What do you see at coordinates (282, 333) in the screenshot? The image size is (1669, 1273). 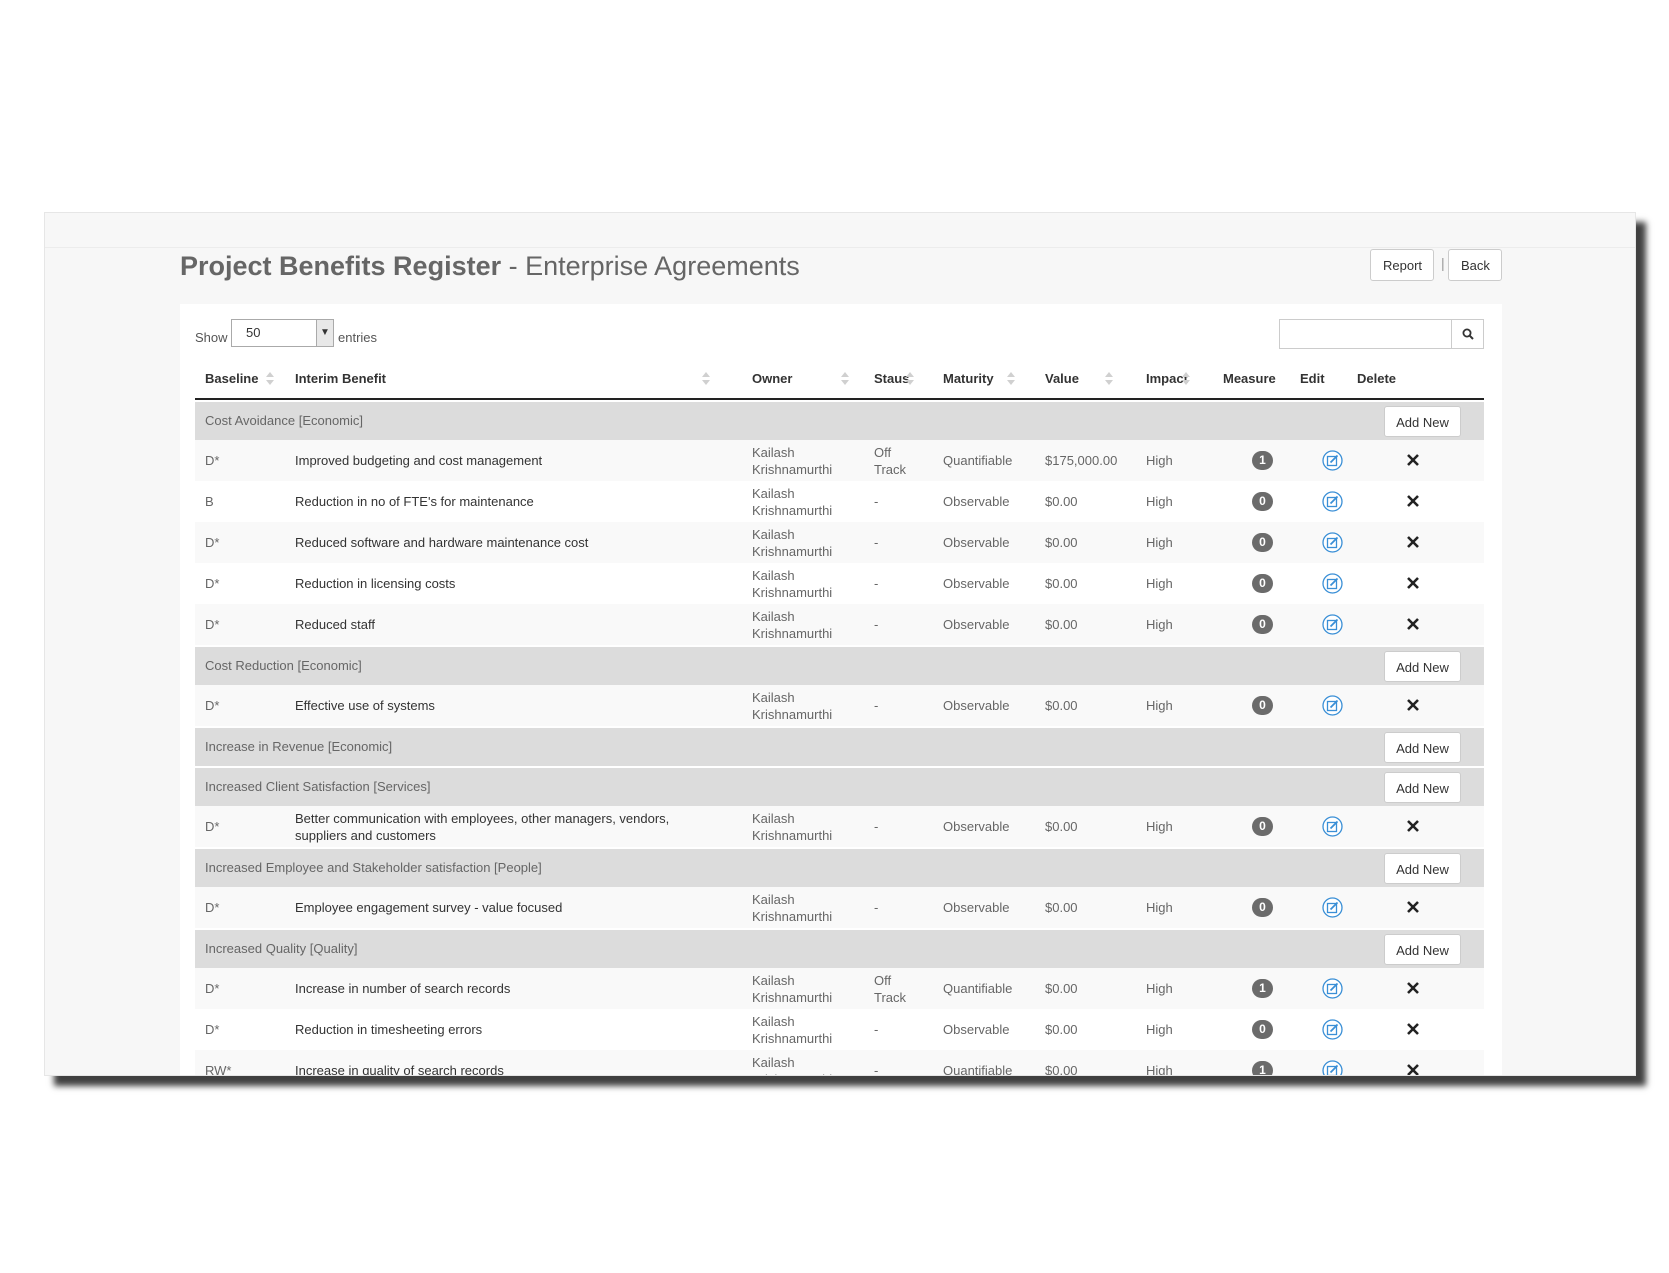 I see `page-length-select: 50 ▼` at bounding box center [282, 333].